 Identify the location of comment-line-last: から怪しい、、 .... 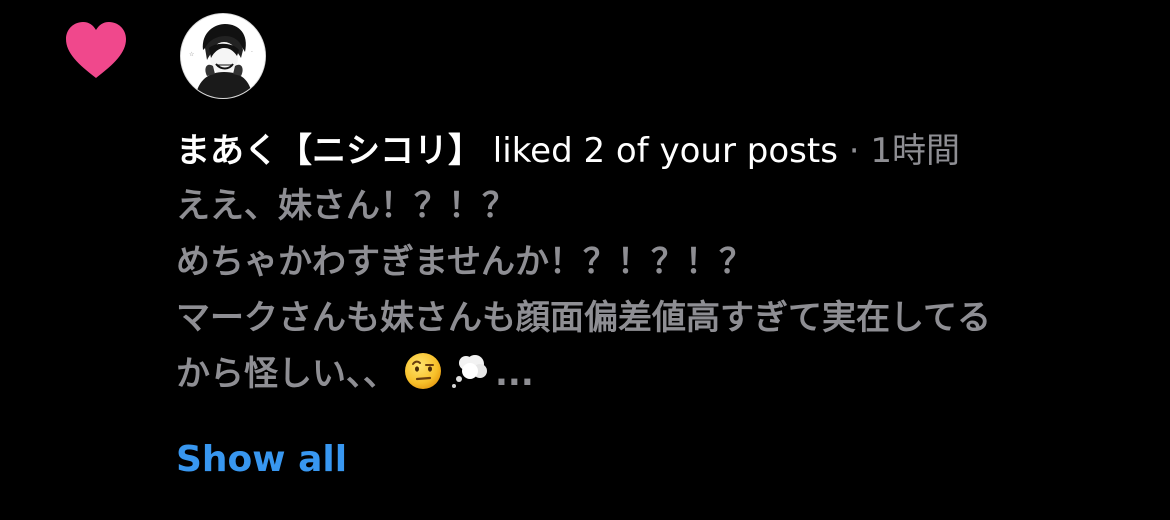
(656, 374).